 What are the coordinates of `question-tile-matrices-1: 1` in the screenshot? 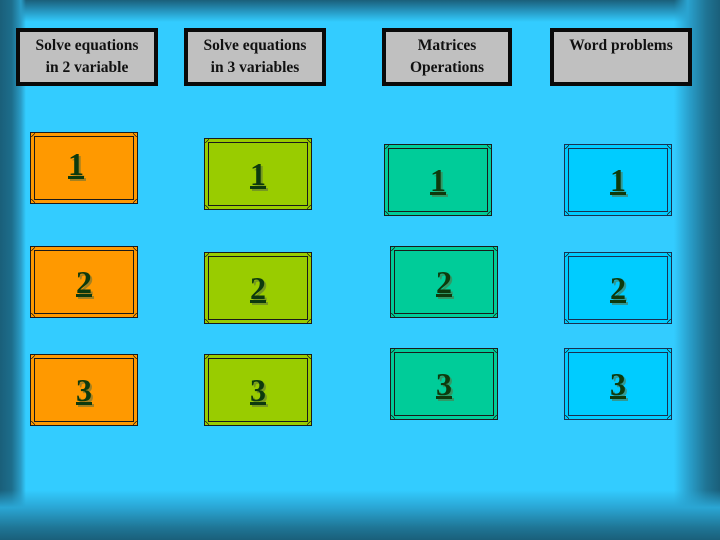 It's located at (438, 180).